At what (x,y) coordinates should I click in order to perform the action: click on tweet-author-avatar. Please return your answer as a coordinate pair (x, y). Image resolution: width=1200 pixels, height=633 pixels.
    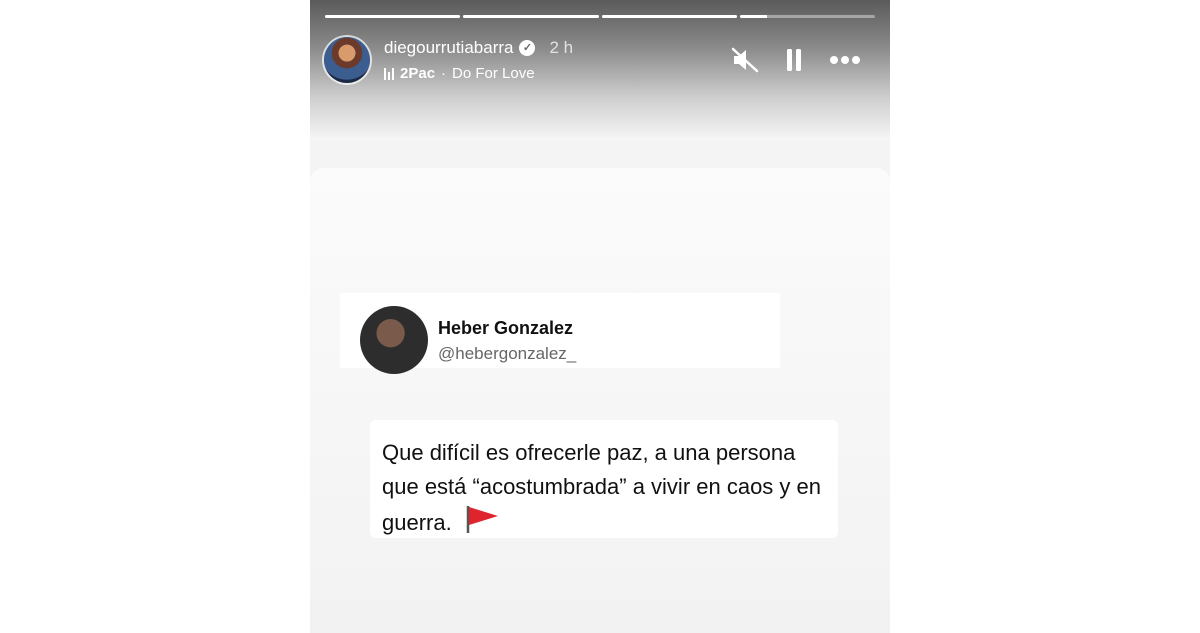
    Looking at the image, I should click on (394, 340).